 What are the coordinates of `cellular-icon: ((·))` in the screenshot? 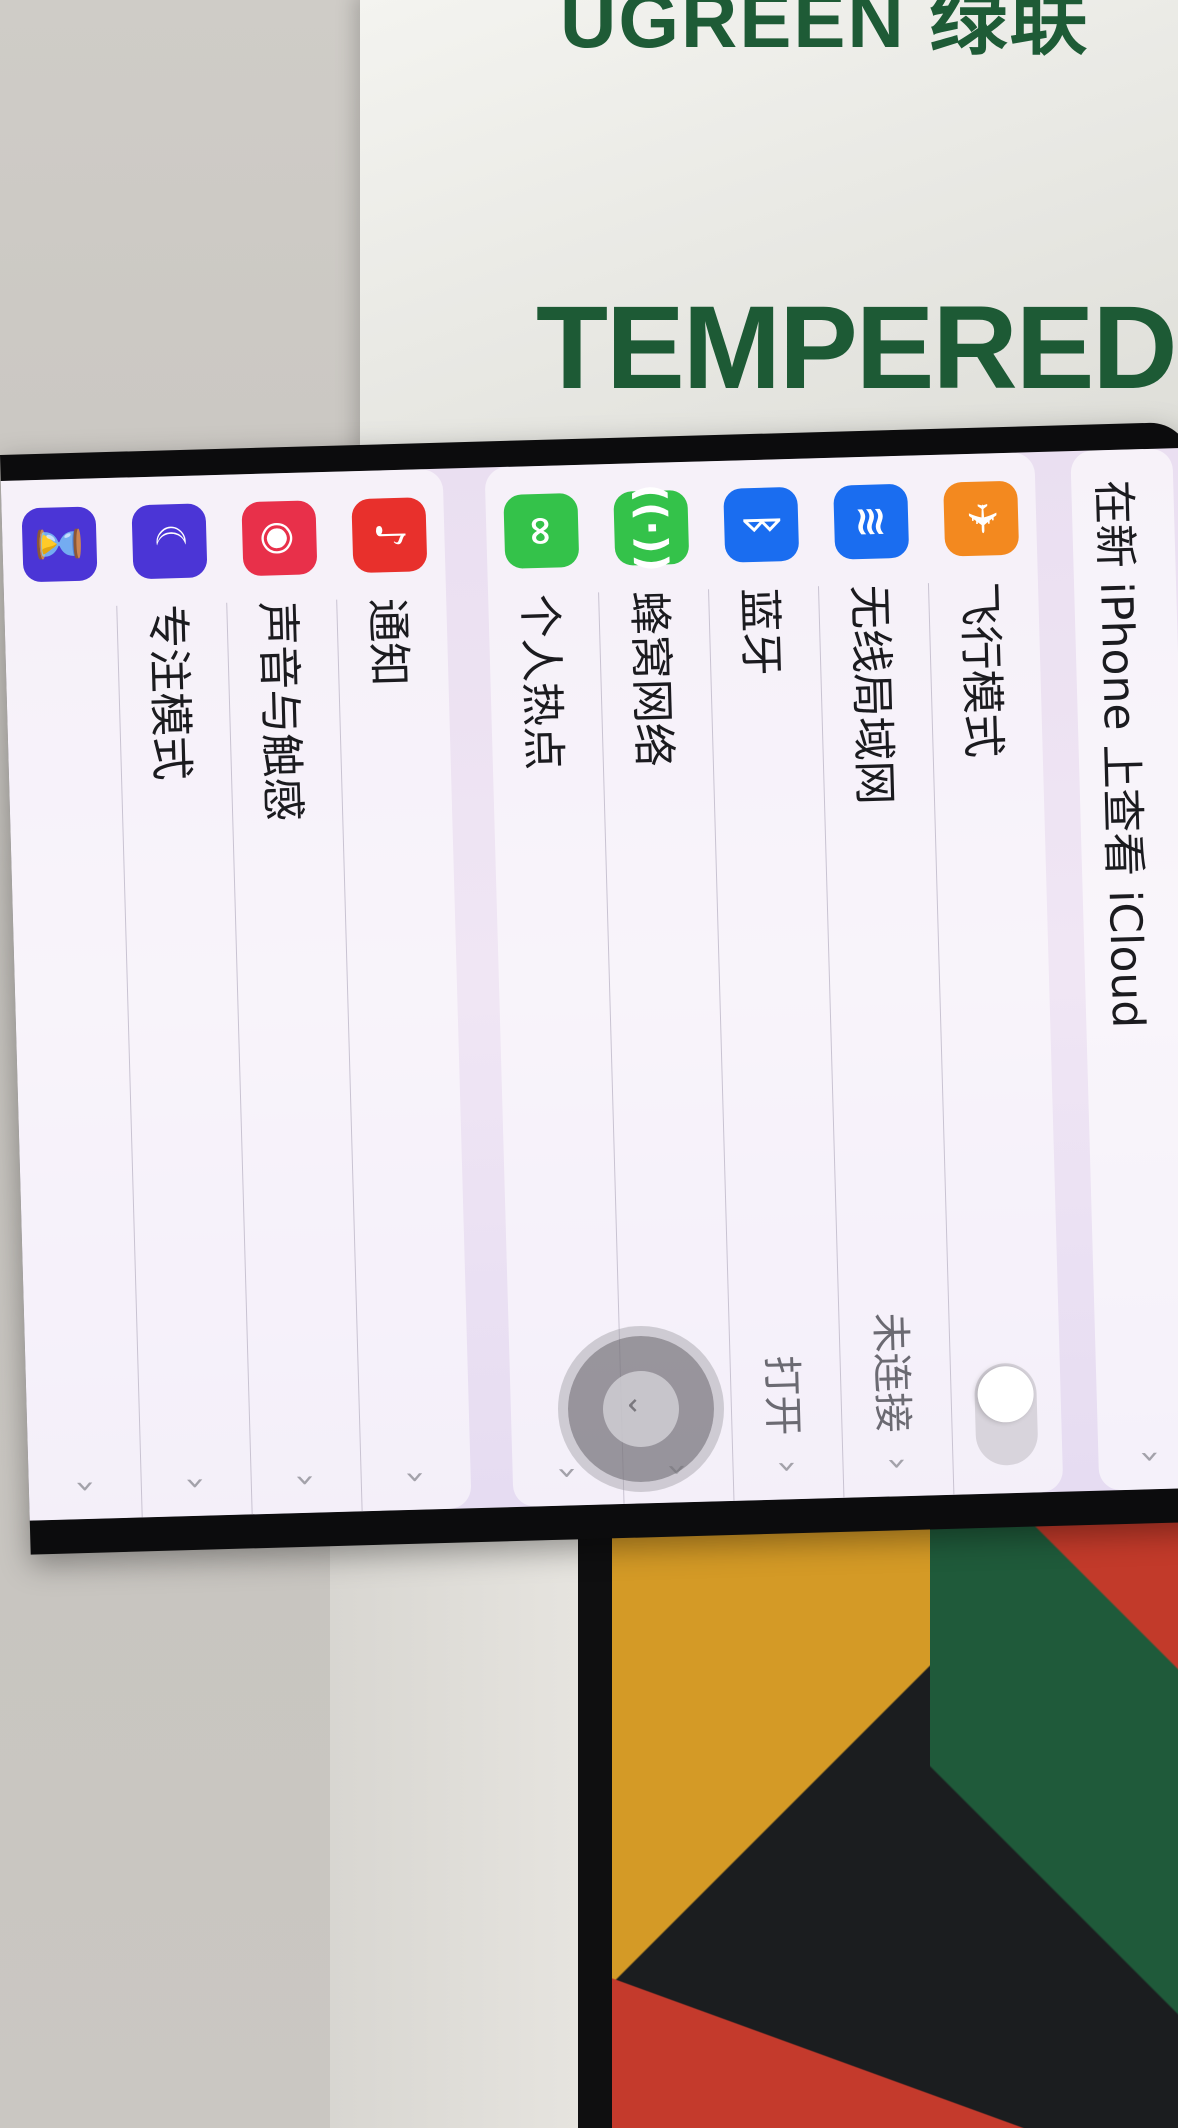 It's located at (651, 528).